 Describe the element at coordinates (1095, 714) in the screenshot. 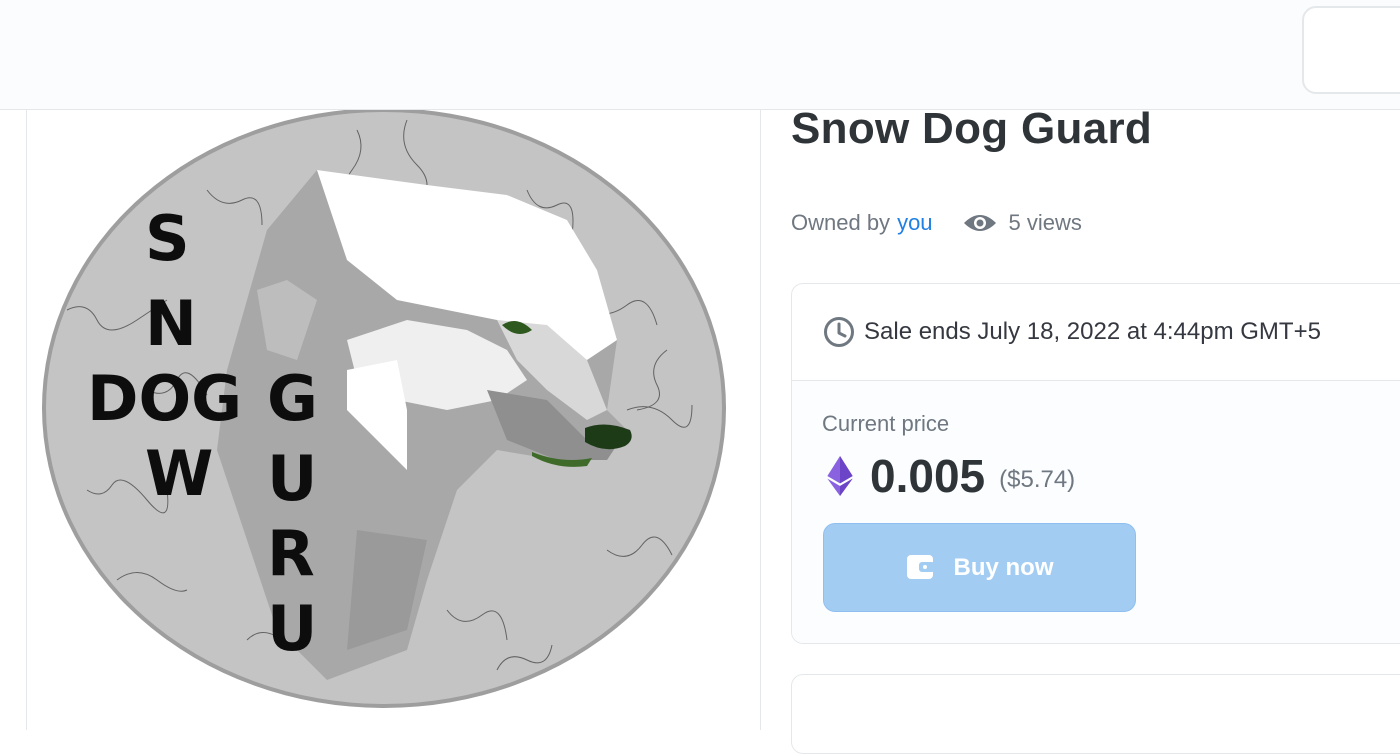

I see `next-panel` at that location.